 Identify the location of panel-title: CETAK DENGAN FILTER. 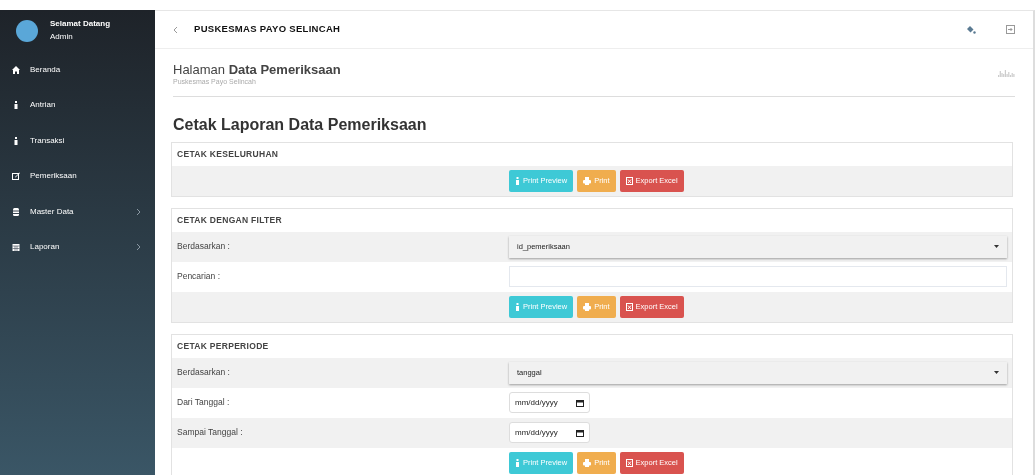
(230, 220).